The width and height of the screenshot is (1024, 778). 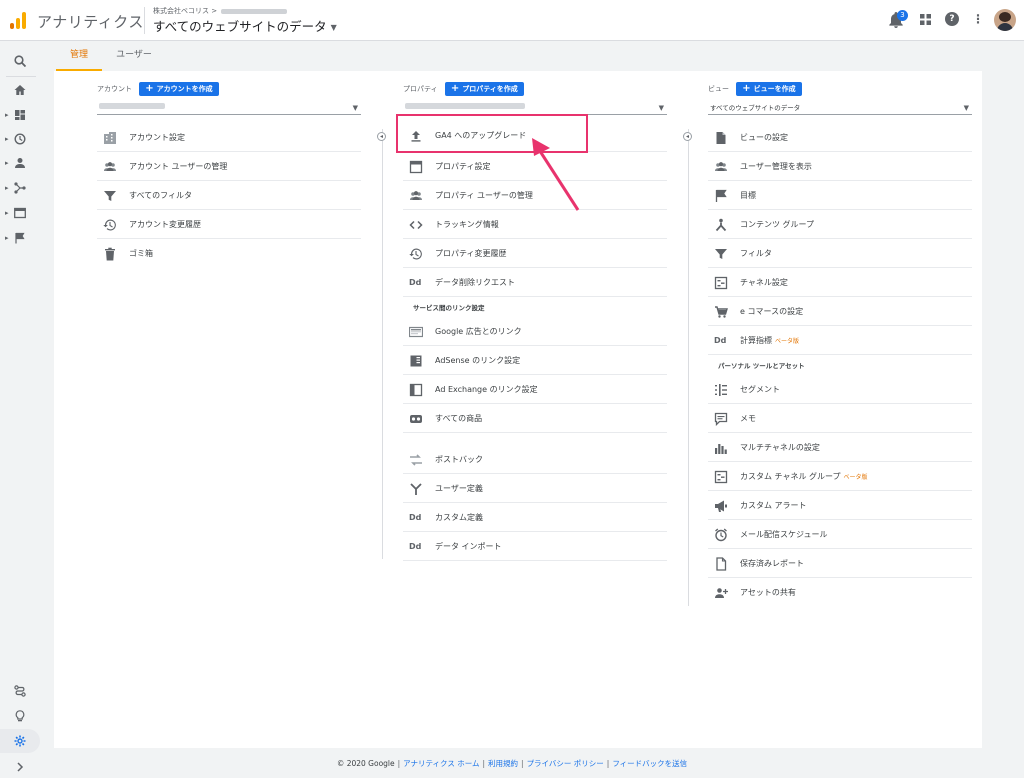 What do you see at coordinates (149, 88) in the screenshot?
I see `plus-icon: +` at bounding box center [149, 88].